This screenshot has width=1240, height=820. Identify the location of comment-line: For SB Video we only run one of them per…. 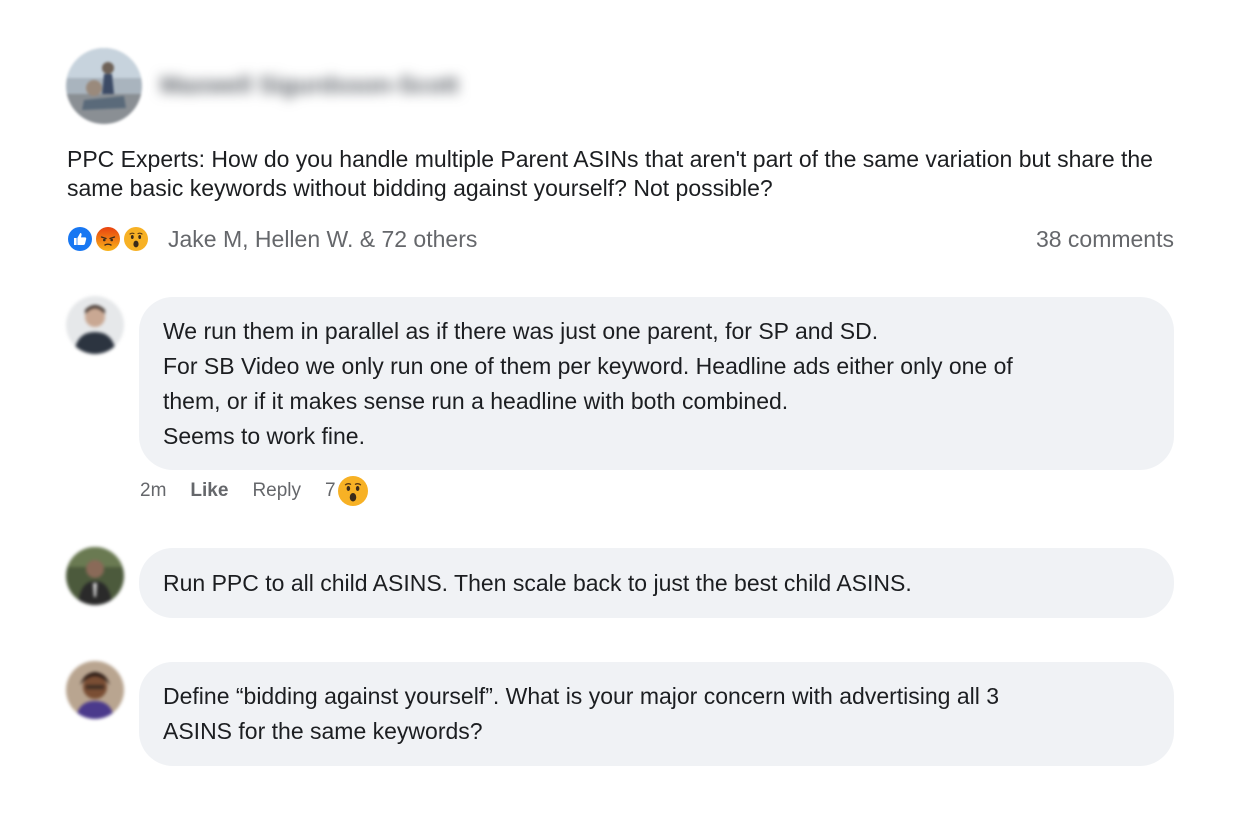
(588, 365).